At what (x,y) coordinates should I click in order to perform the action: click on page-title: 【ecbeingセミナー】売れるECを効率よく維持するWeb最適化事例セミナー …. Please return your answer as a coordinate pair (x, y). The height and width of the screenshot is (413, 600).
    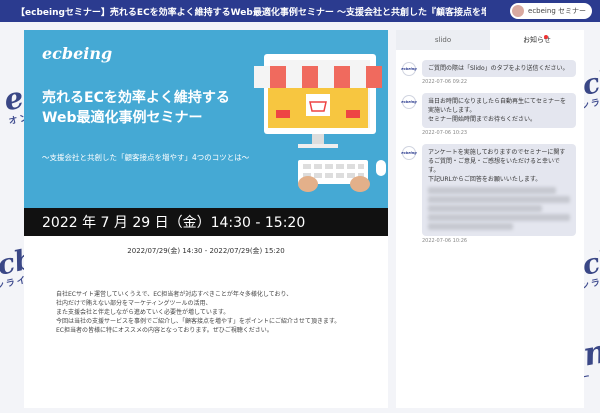
    Looking at the image, I should click on (251, 12).